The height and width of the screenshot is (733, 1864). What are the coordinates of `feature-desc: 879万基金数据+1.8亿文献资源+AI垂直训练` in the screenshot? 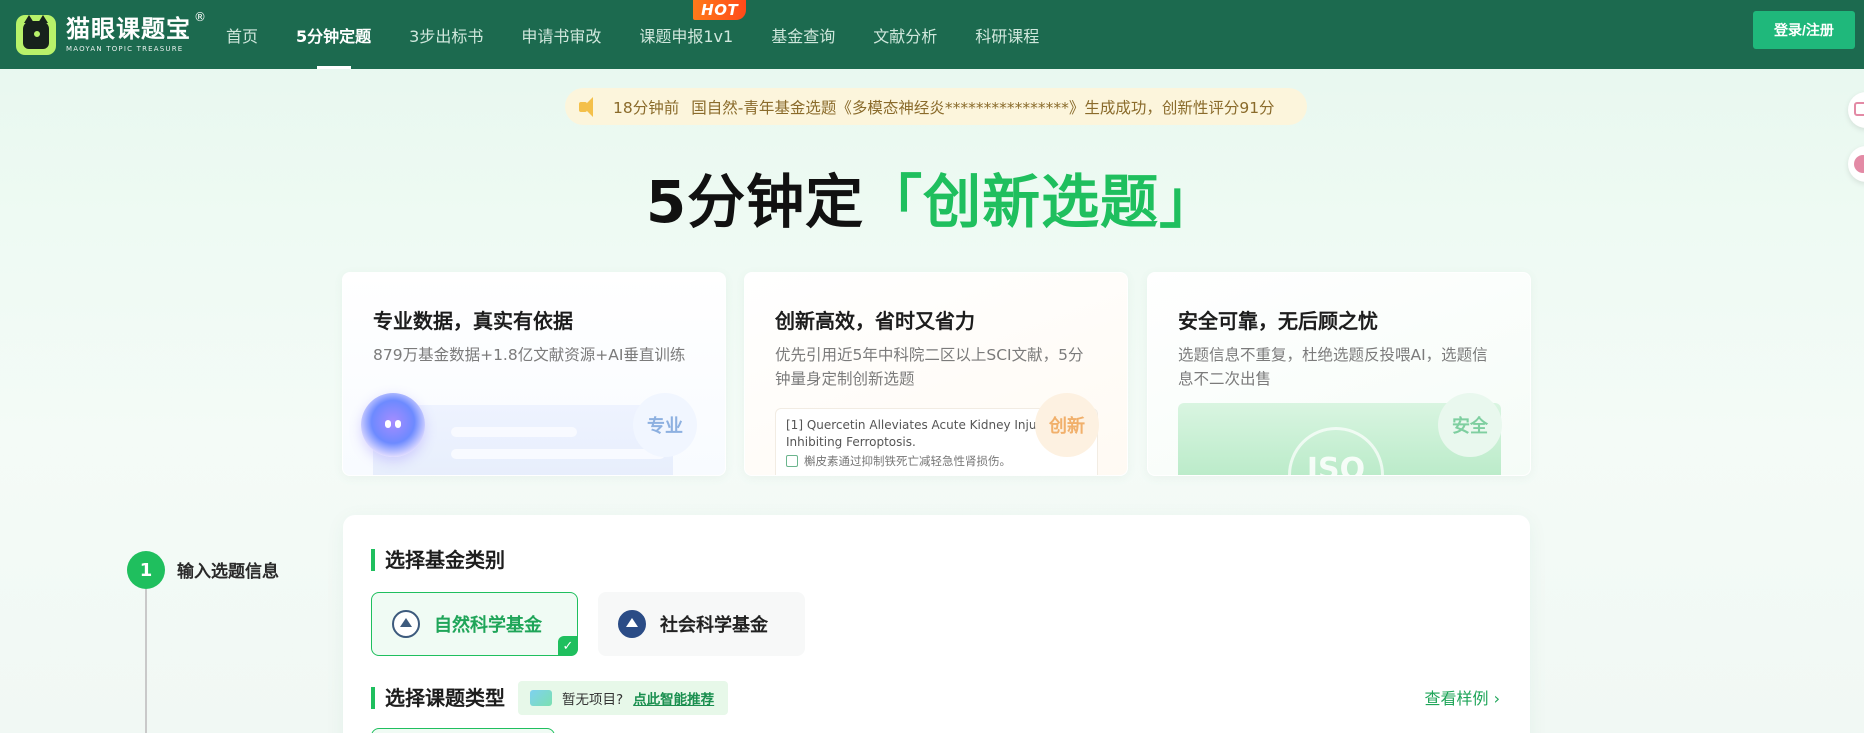 It's located at (529, 355).